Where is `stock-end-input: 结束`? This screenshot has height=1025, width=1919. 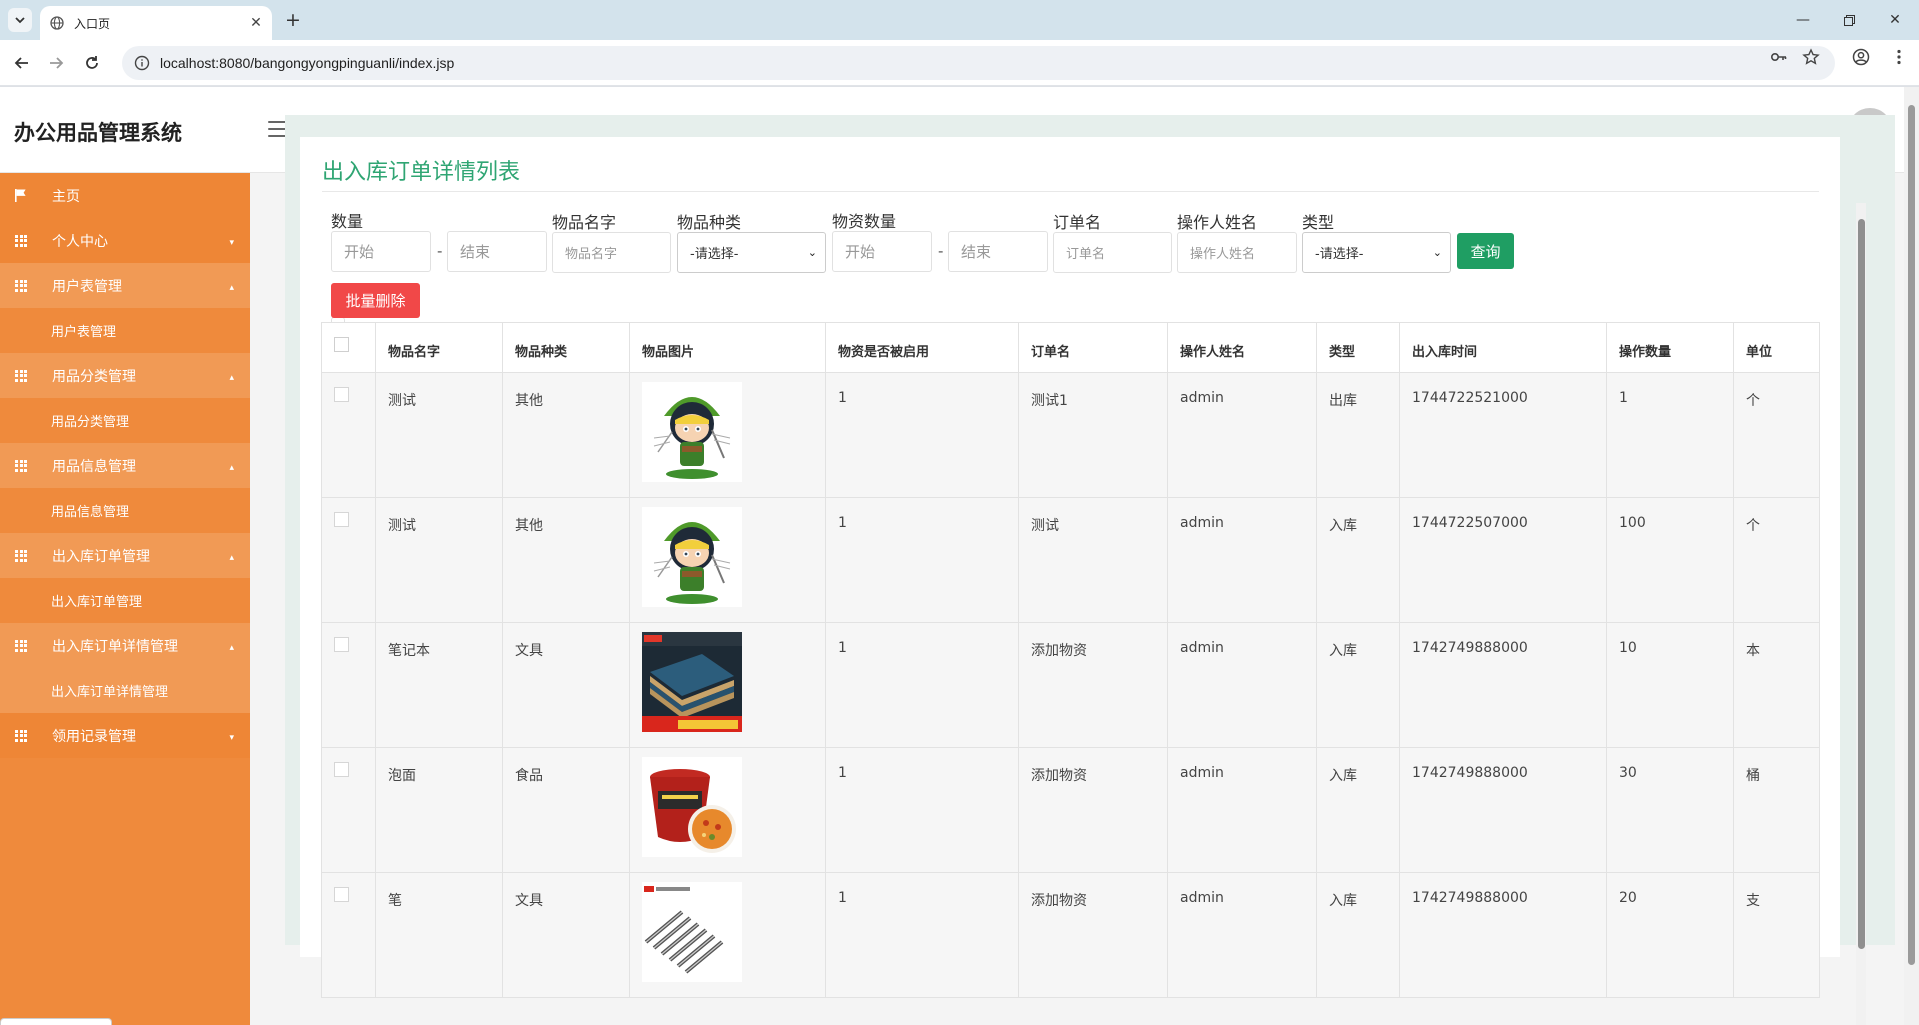
stock-end-input: 结束 is located at coordinates (998, 251).